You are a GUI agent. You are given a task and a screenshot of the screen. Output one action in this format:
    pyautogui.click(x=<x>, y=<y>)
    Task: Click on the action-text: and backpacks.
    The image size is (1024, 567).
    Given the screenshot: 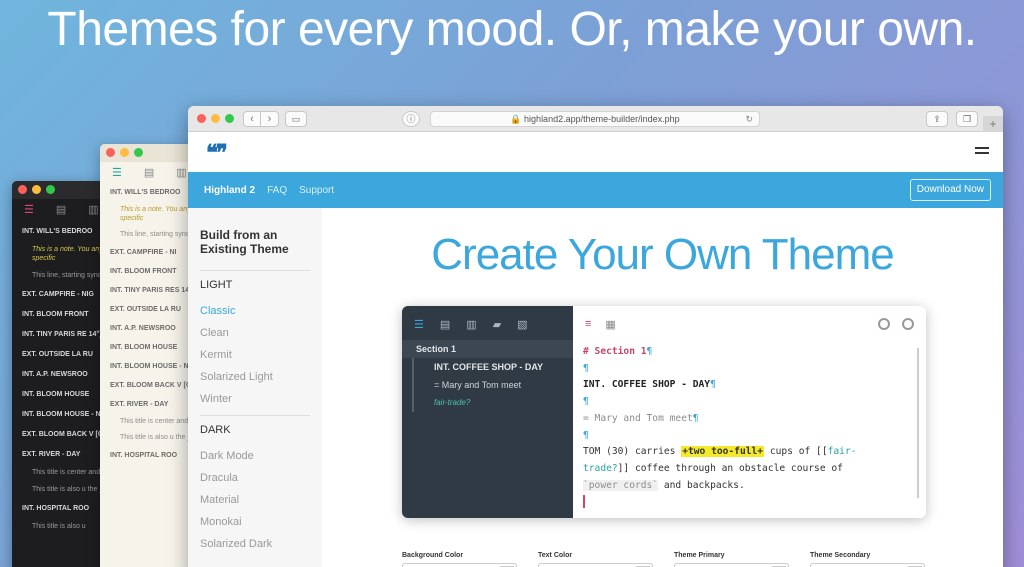 What is the action you would take?
    pyautogui.click(x=701, y=485)
    